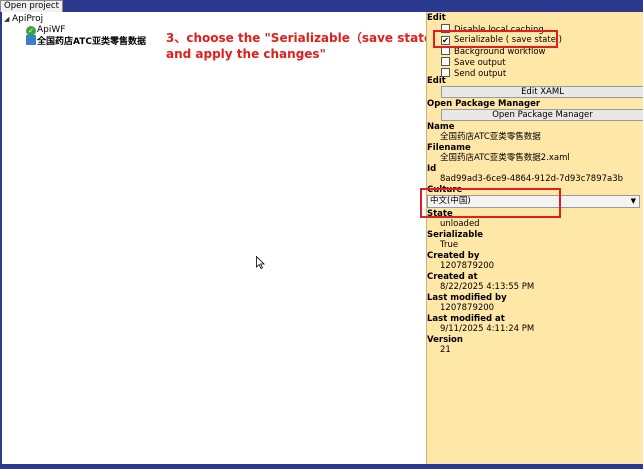 The width and height of the screenshot is (643, 469). What do you see at coordinates (246, 54) in the screenshot?
I see `annotation-line-2: and apply the changes"` at bounding box center [246, 54].